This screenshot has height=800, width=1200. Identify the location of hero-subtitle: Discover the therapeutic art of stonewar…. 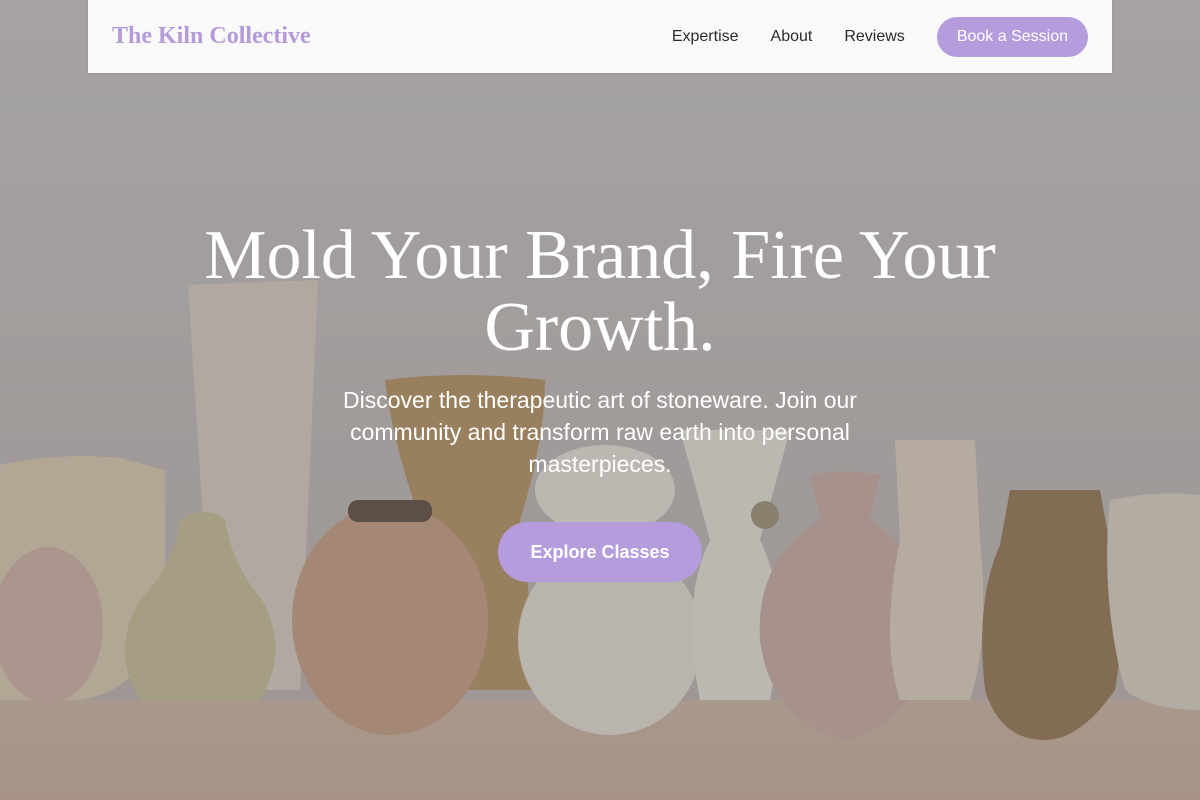
(600, 432).